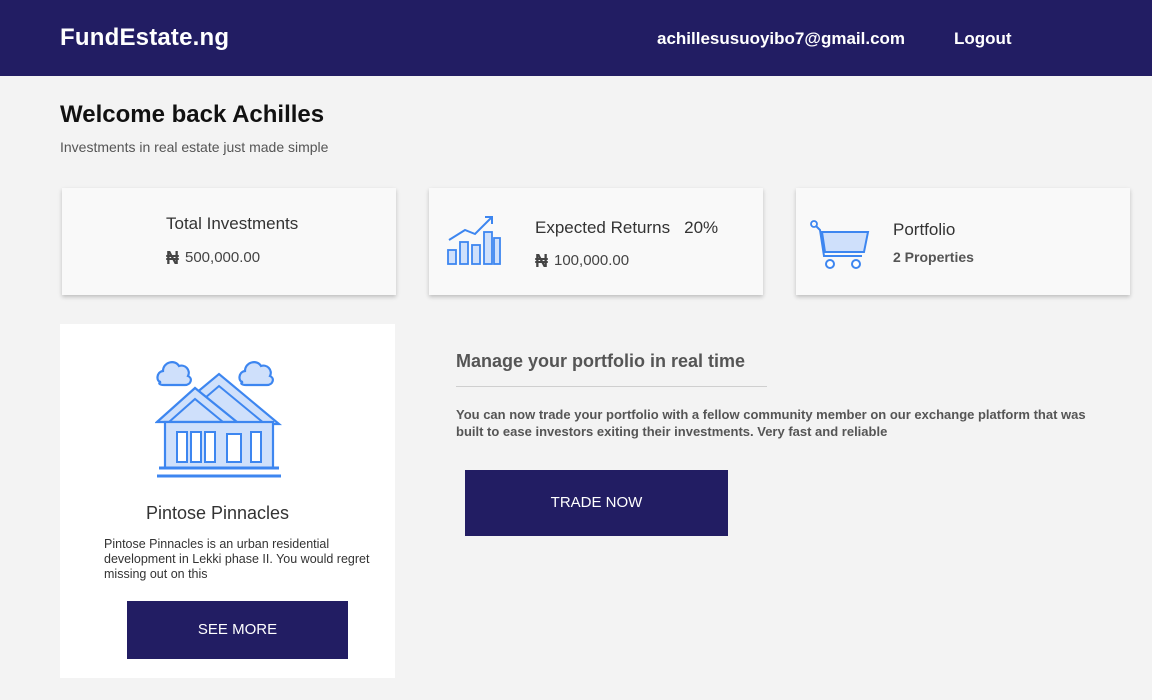 The height and width of the screenshot is (700, 1152). I want to click on logout-link: Logout, so click(983, 39).